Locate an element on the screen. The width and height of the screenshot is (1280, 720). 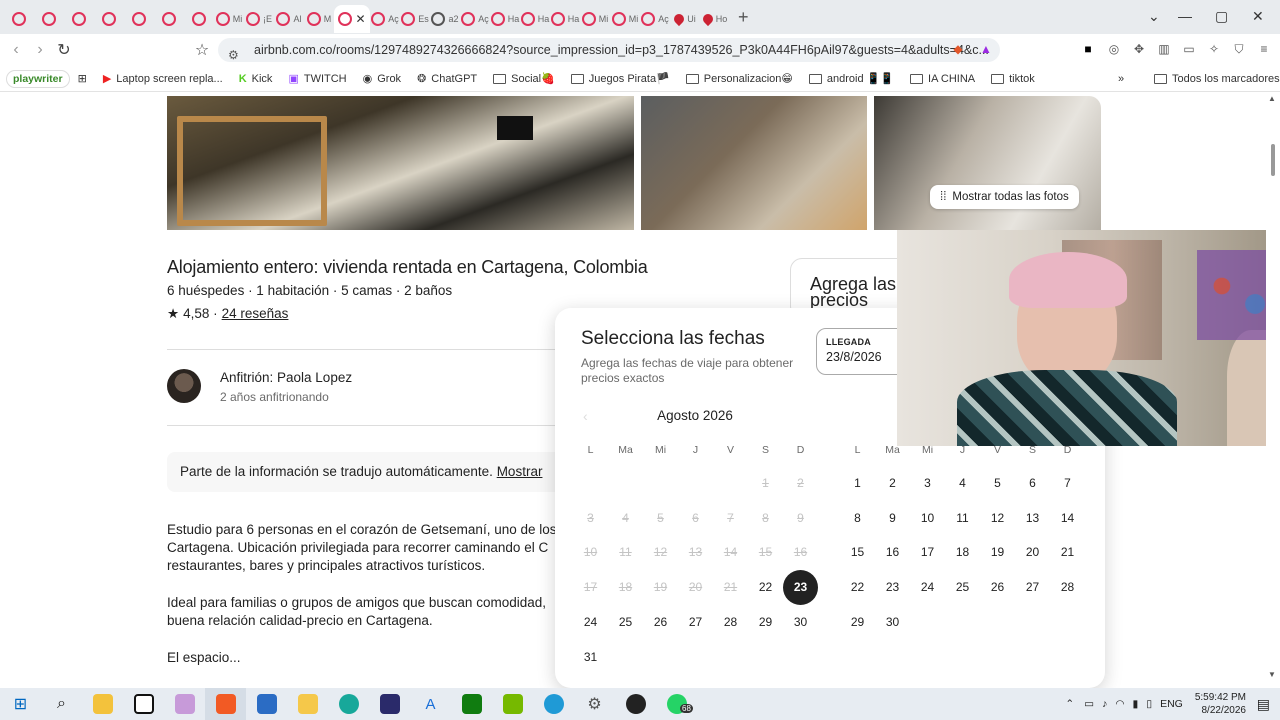
start-button: ⊞ is located at coordinates (20, 704).